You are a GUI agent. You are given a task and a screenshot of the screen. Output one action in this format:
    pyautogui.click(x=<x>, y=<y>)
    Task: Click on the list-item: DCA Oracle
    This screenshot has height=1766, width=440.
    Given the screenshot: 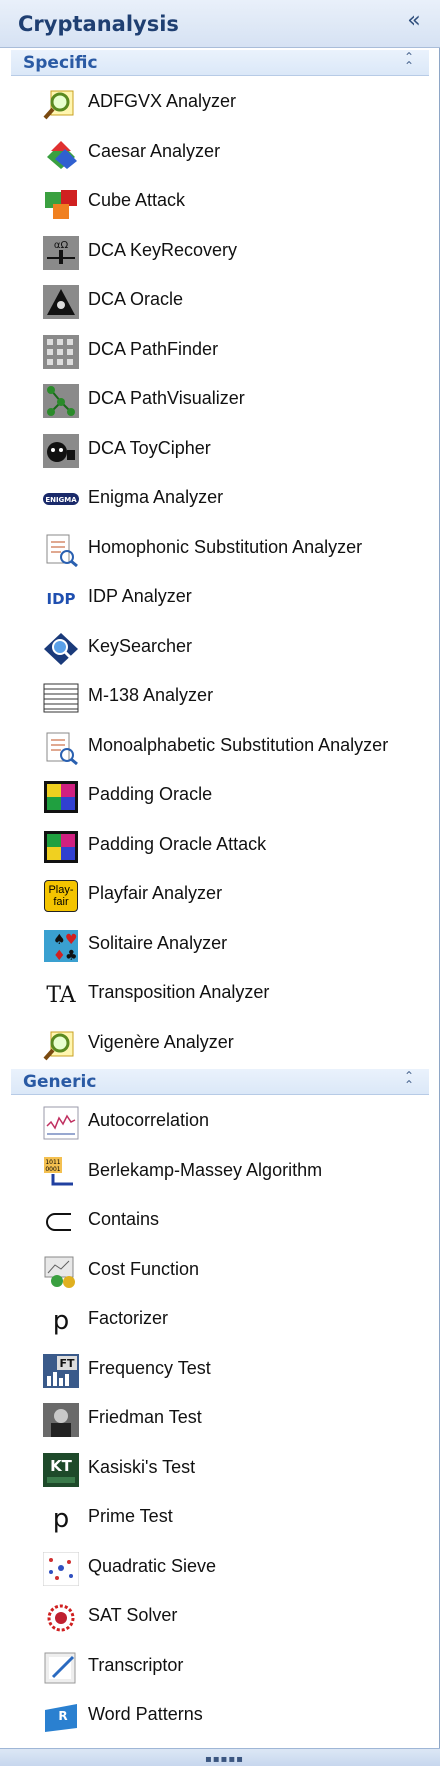 What is the action you would take?
    pyautogui.click(x=220, y=302)
    